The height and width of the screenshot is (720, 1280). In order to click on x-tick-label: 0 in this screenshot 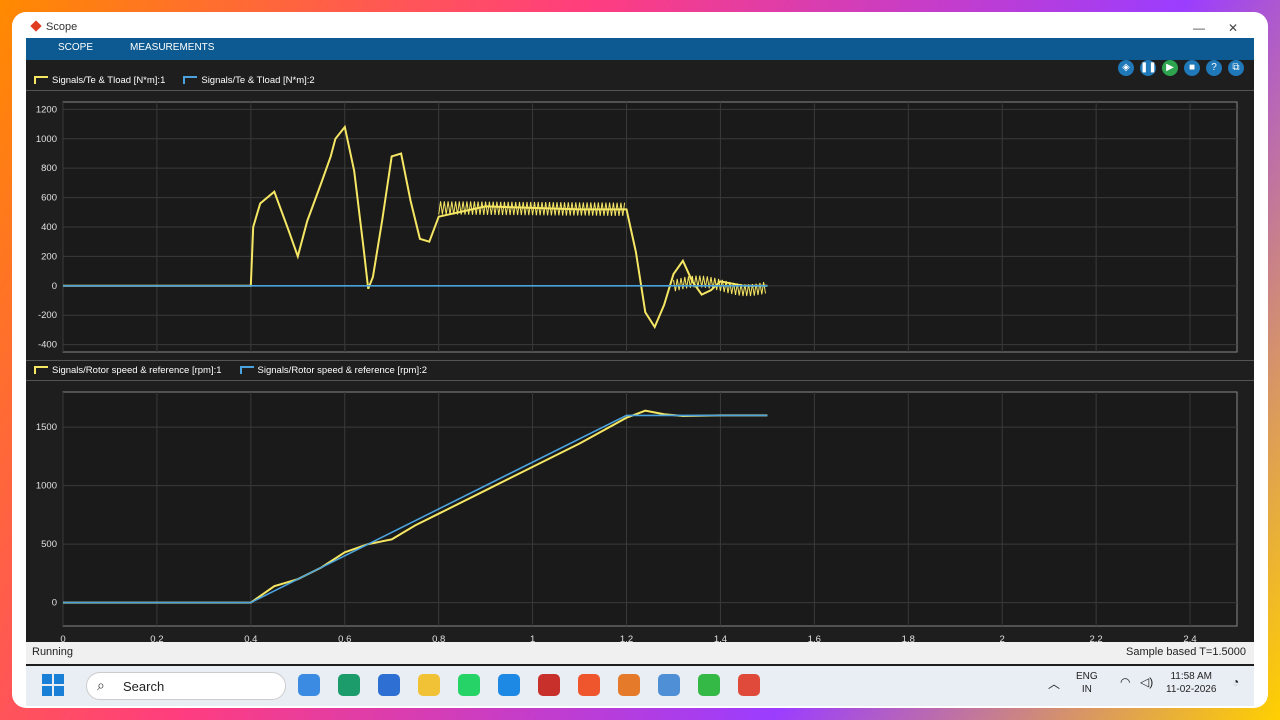, I will do `click(62, 638)`.